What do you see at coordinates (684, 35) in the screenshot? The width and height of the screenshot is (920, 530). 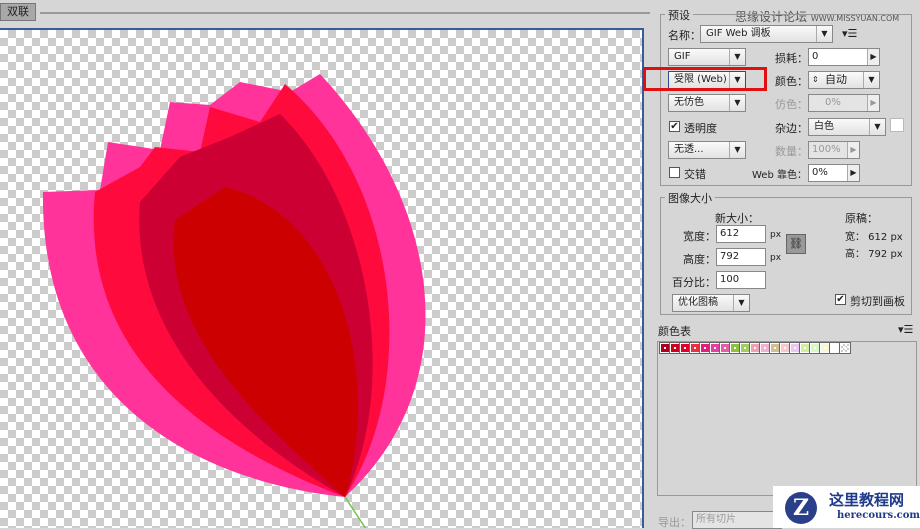 I see `name-label: 名称：` at bounding box center [684, 35].